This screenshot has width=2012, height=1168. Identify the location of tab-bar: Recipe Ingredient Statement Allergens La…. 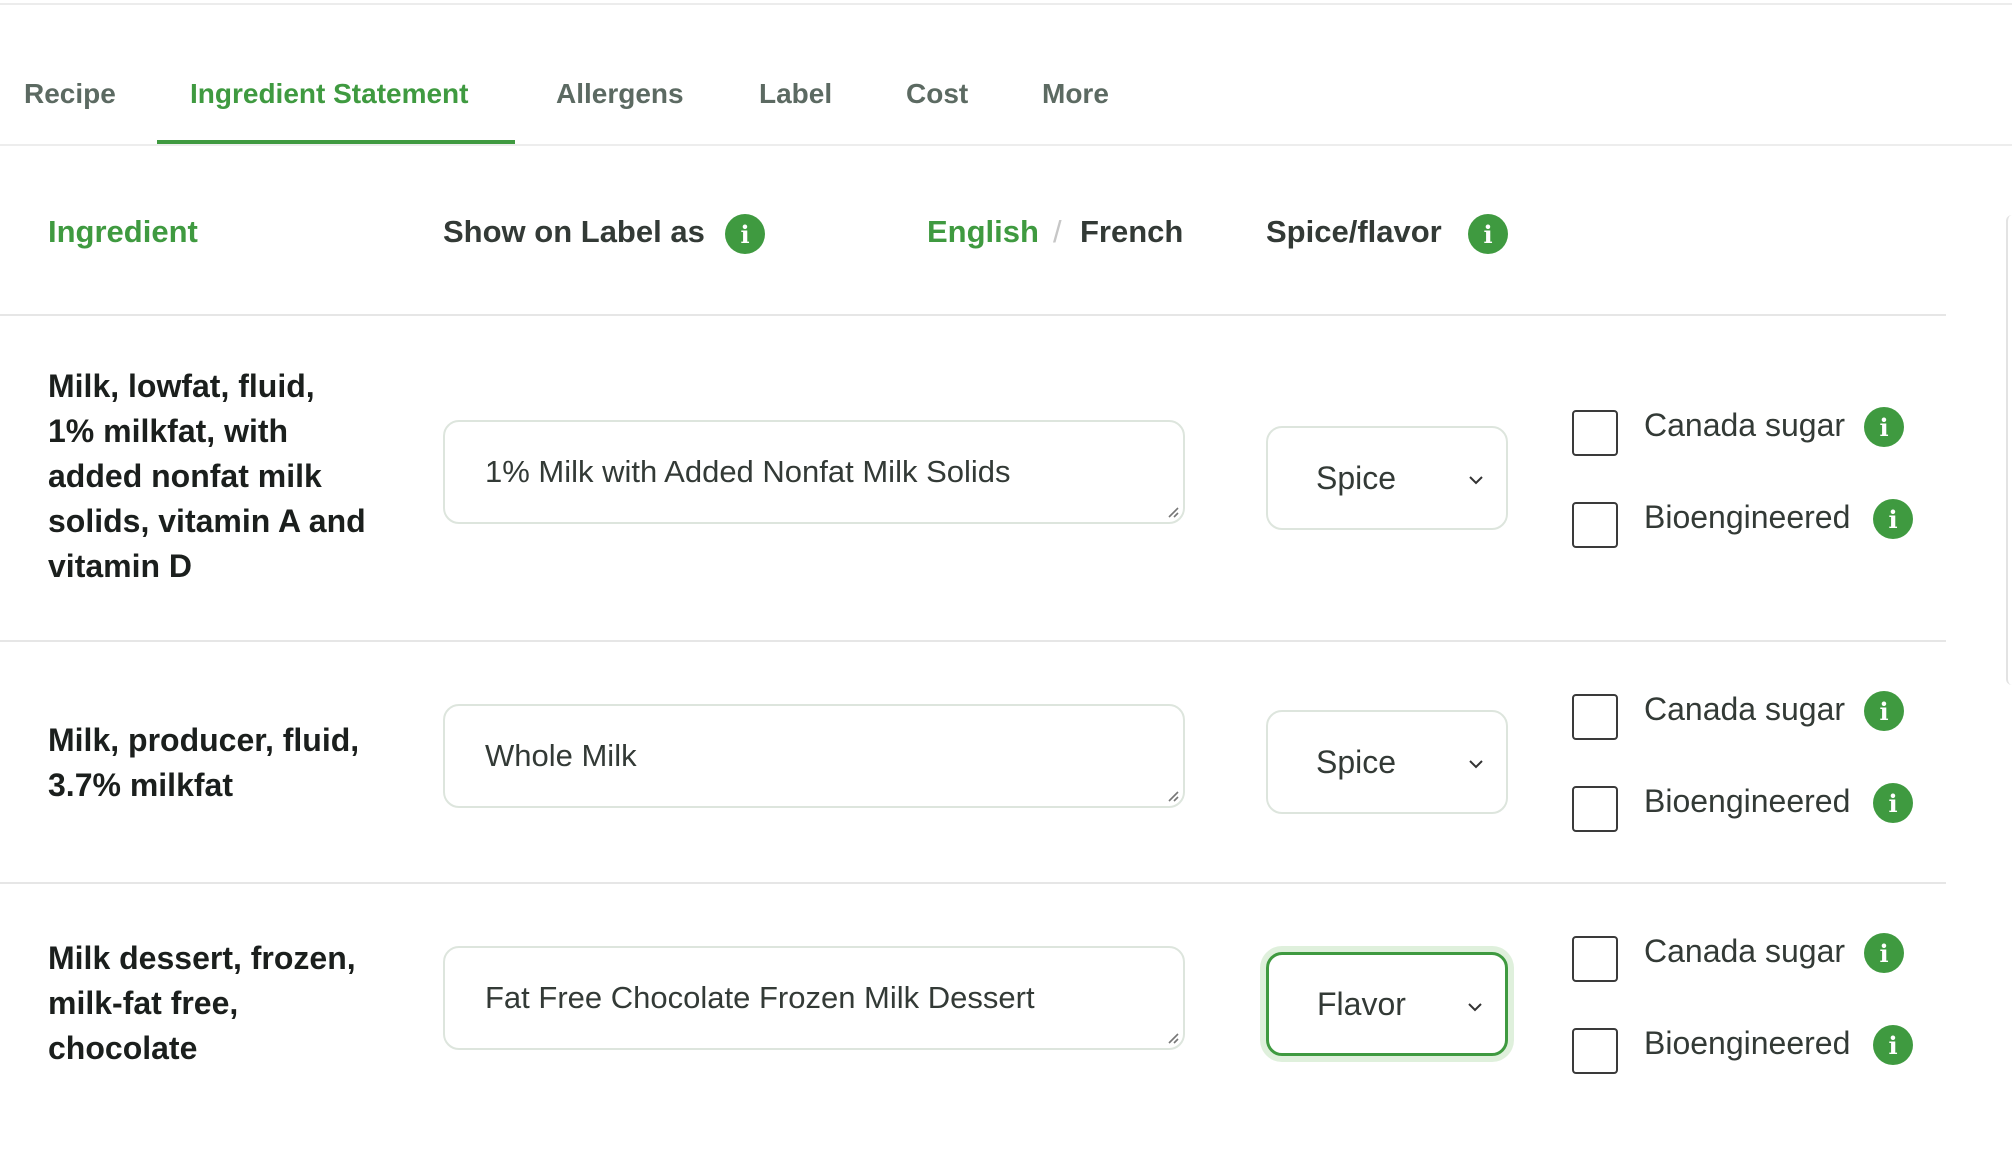
(1006, 103).